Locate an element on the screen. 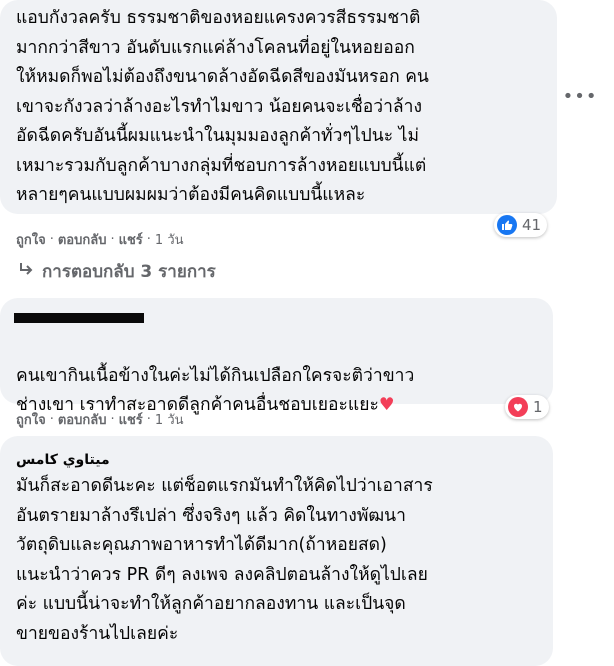  redaction-bar is located at coordinates (79, 318).